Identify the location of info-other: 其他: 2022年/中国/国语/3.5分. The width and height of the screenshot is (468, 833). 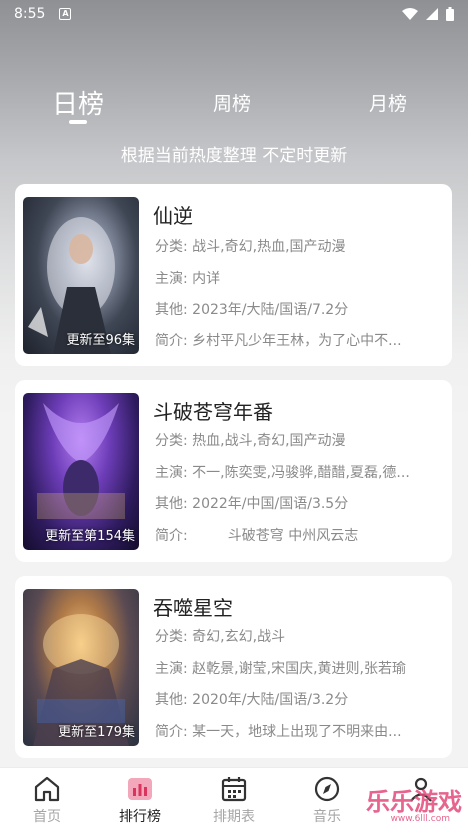
(298, 503).